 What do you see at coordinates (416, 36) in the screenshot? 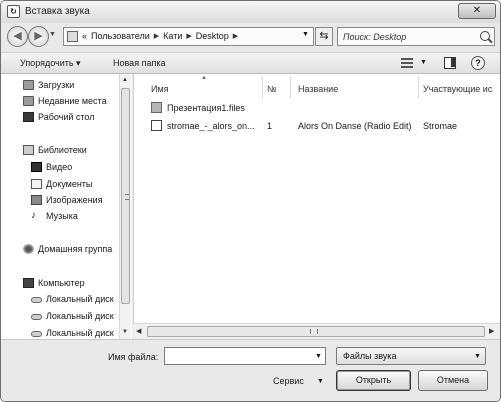
I see `search-input: Поиск: Desktop` at bounding box center [416, 36].